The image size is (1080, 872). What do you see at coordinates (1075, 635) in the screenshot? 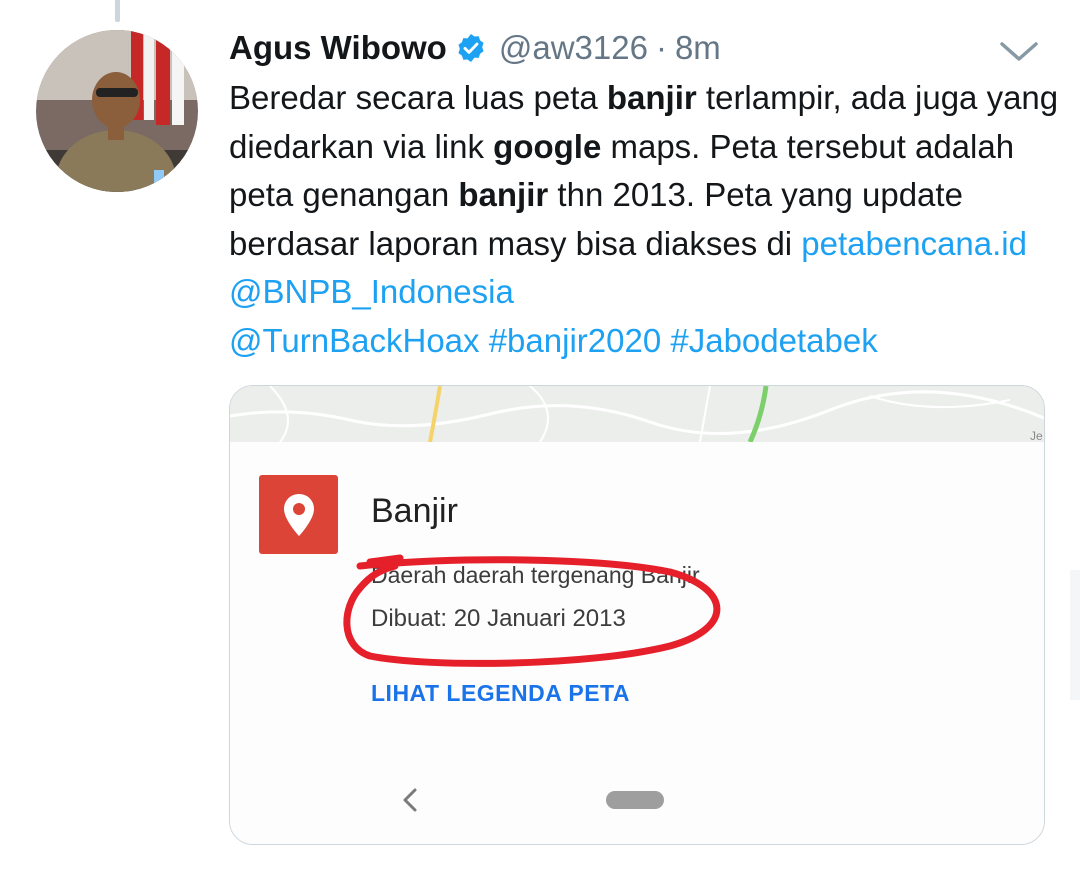
I see `edge-artifact` at bounding box center [1075, 635].